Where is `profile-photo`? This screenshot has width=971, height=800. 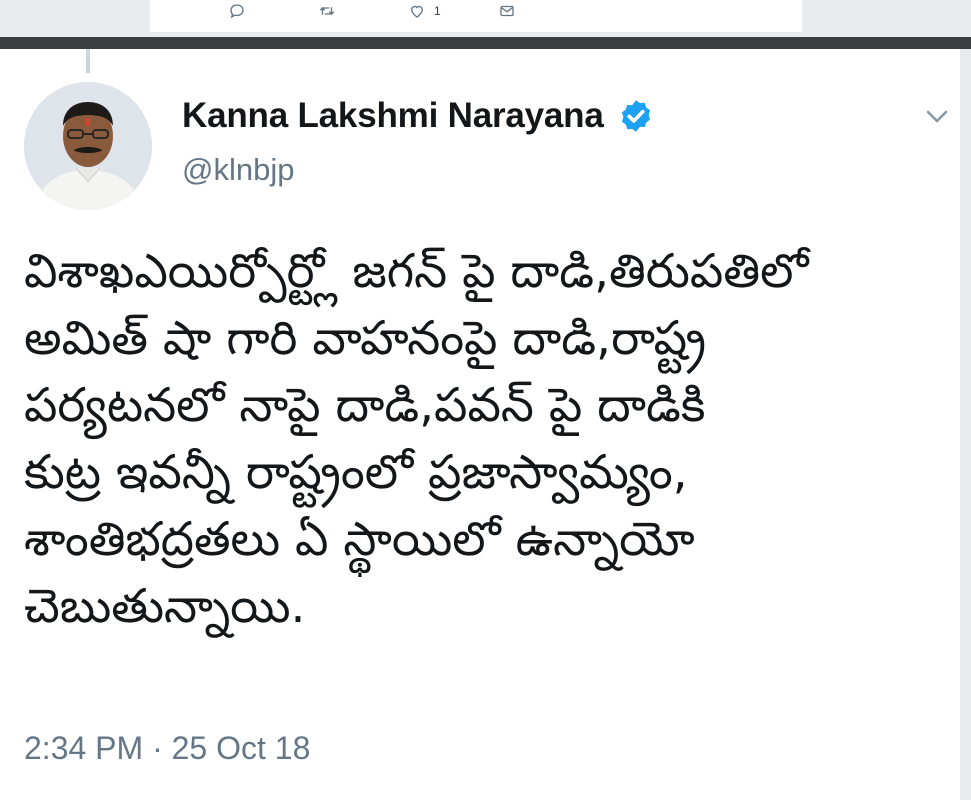 profile-photo is located at coordinates (88, 146).